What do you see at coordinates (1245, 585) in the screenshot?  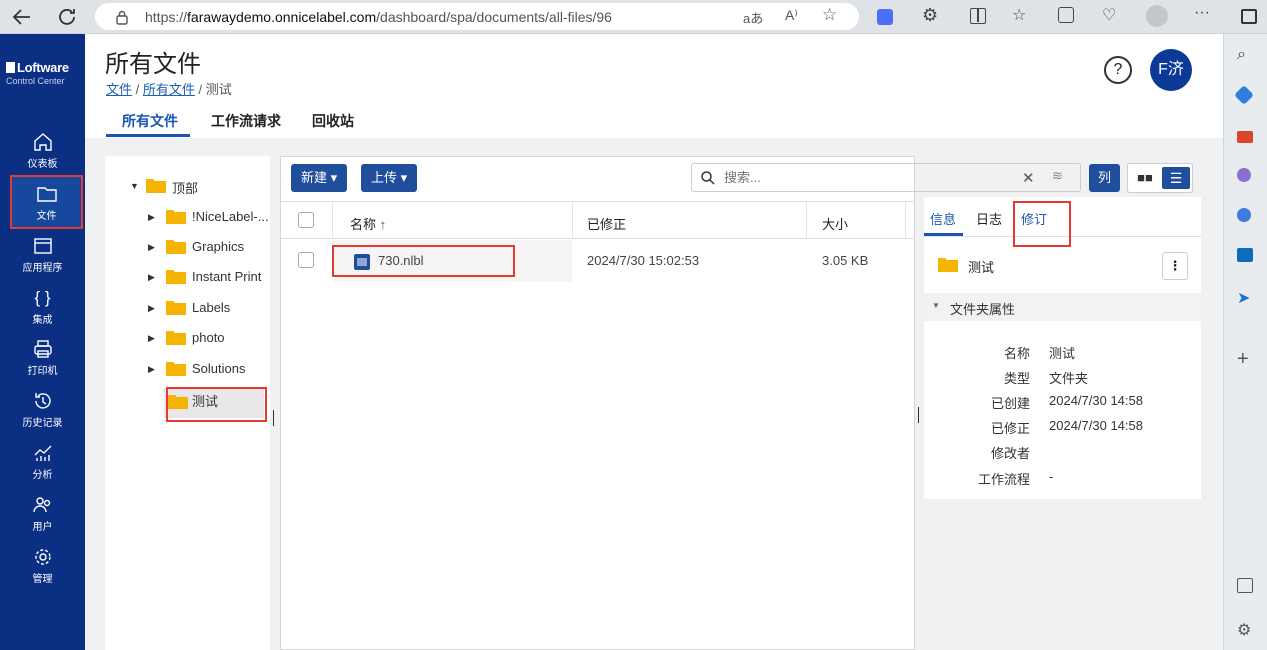 I see `screenshot-icon` at bounding box center [1245, 585].